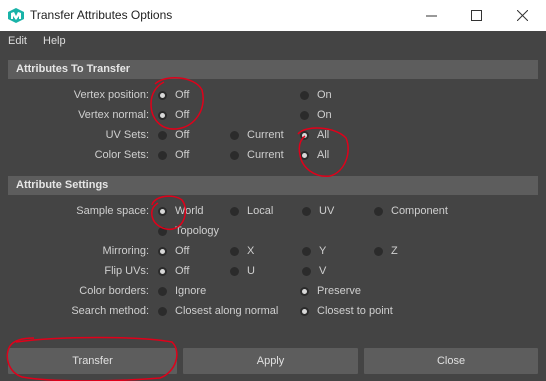  I want to click on close-window-button, so click(522, 15).